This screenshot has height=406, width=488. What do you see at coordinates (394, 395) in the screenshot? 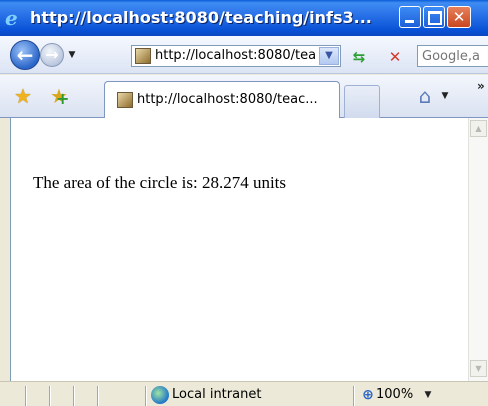
I see `zoom-level: 100%` at bounding box center [394, 395].